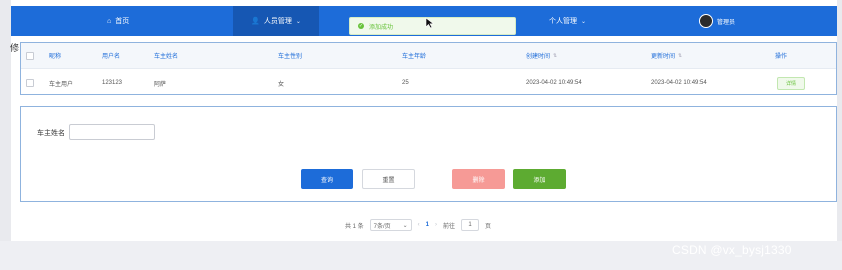 The height and width of the screenshot is (270, 842). I want to click on watermark-text: CSDN @vx_bysj1330, so click(732, 250).